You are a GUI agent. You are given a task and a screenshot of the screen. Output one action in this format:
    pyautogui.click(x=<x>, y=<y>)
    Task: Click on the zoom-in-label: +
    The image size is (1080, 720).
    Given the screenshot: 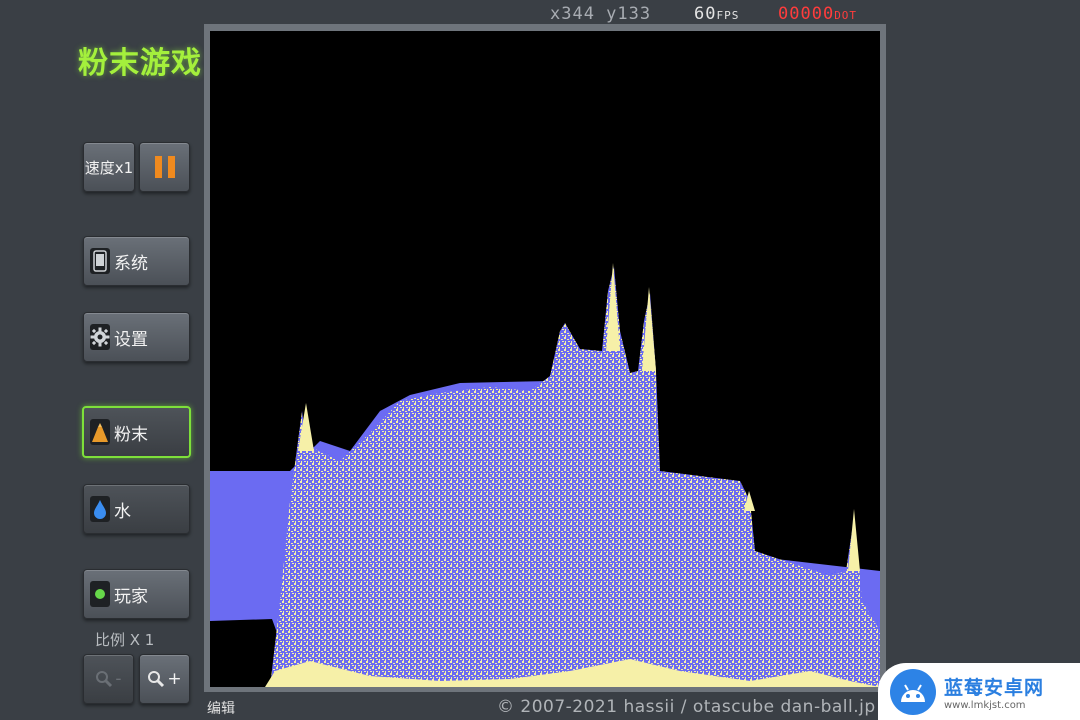 What is the action you would take?
    pyautogui.click(x=174, y=679)
    